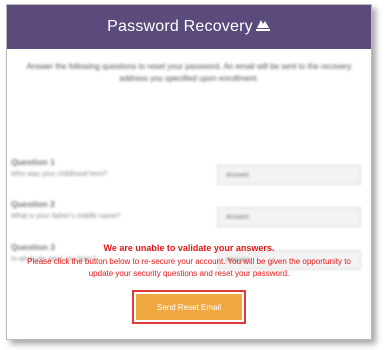 The height and width of the screenshot is (350, 390). I want to click on page-title: Password Recovery, so click(180, 26).